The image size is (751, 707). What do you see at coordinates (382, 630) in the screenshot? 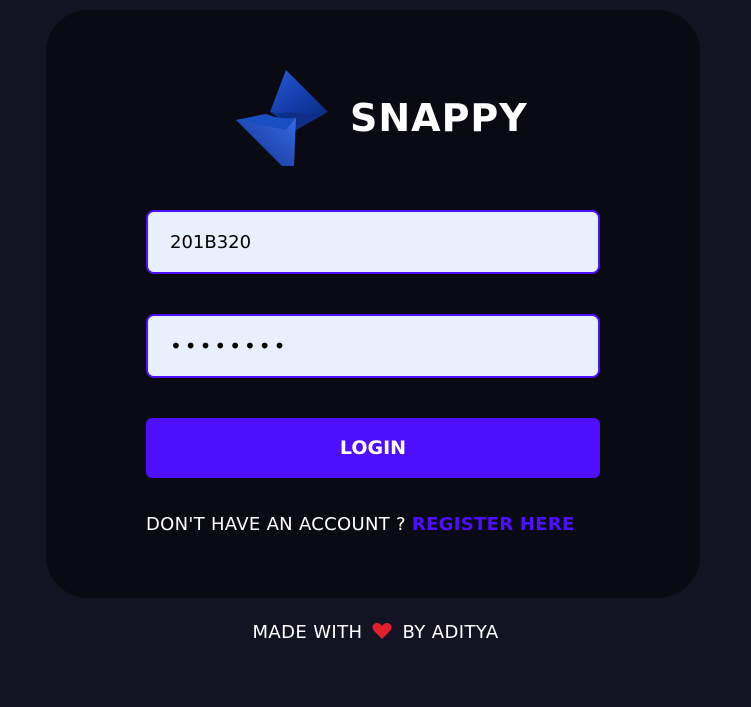
I see `heart-icon` at bounding box center [382, 630].